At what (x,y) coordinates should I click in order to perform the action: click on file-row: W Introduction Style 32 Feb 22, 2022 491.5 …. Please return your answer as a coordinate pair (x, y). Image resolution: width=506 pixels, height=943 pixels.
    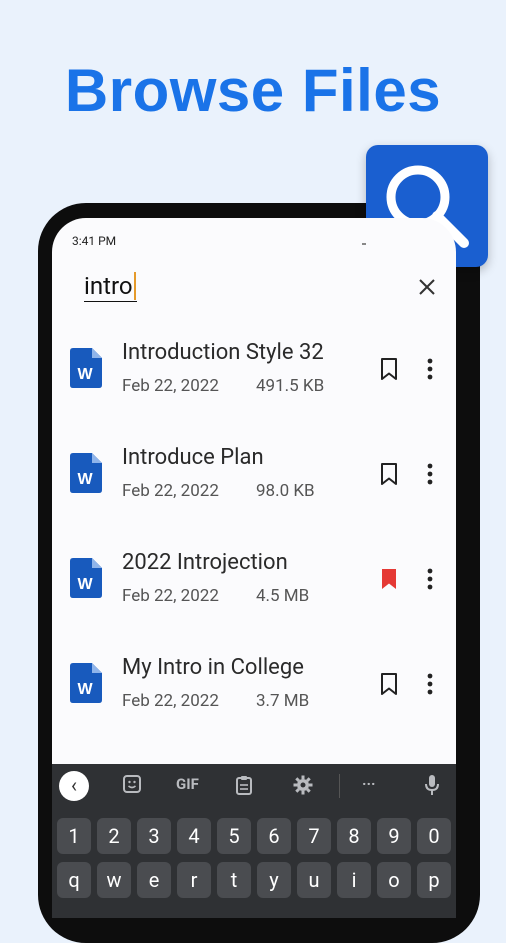
    Looking at the image, I should click on (254, 370).